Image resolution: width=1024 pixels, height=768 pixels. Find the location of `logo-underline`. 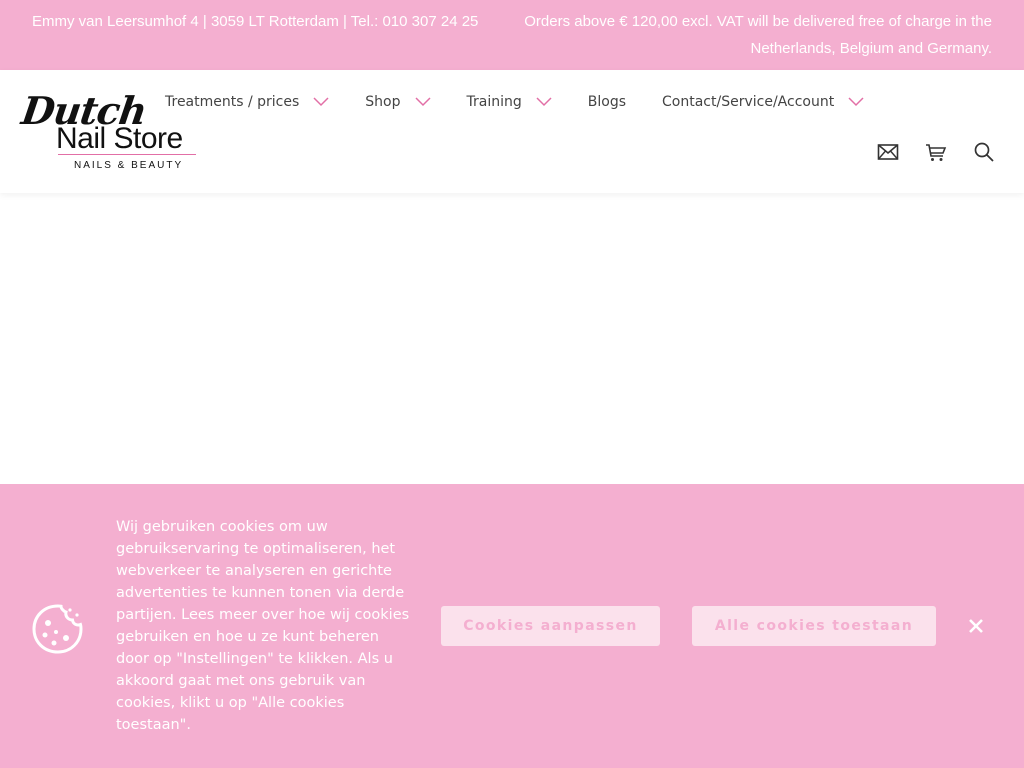

logo-underline is located at coordinates (127, 154).